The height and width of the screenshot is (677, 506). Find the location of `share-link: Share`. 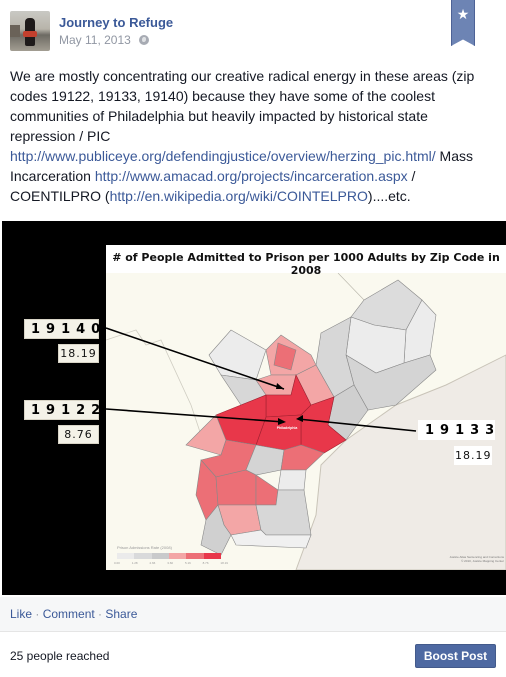

share-link: Share is located at coordinates (121, 614).